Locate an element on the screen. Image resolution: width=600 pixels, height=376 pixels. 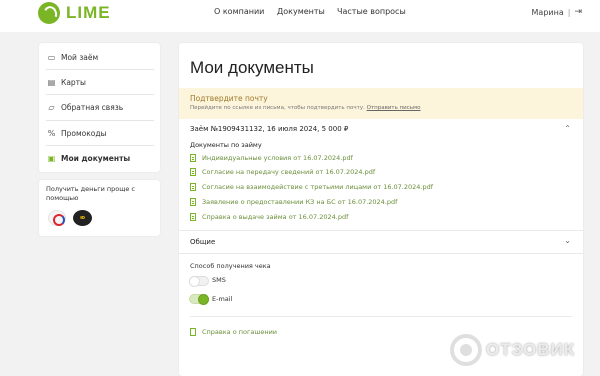
sms-toggle is located at coordinates (199, 281).